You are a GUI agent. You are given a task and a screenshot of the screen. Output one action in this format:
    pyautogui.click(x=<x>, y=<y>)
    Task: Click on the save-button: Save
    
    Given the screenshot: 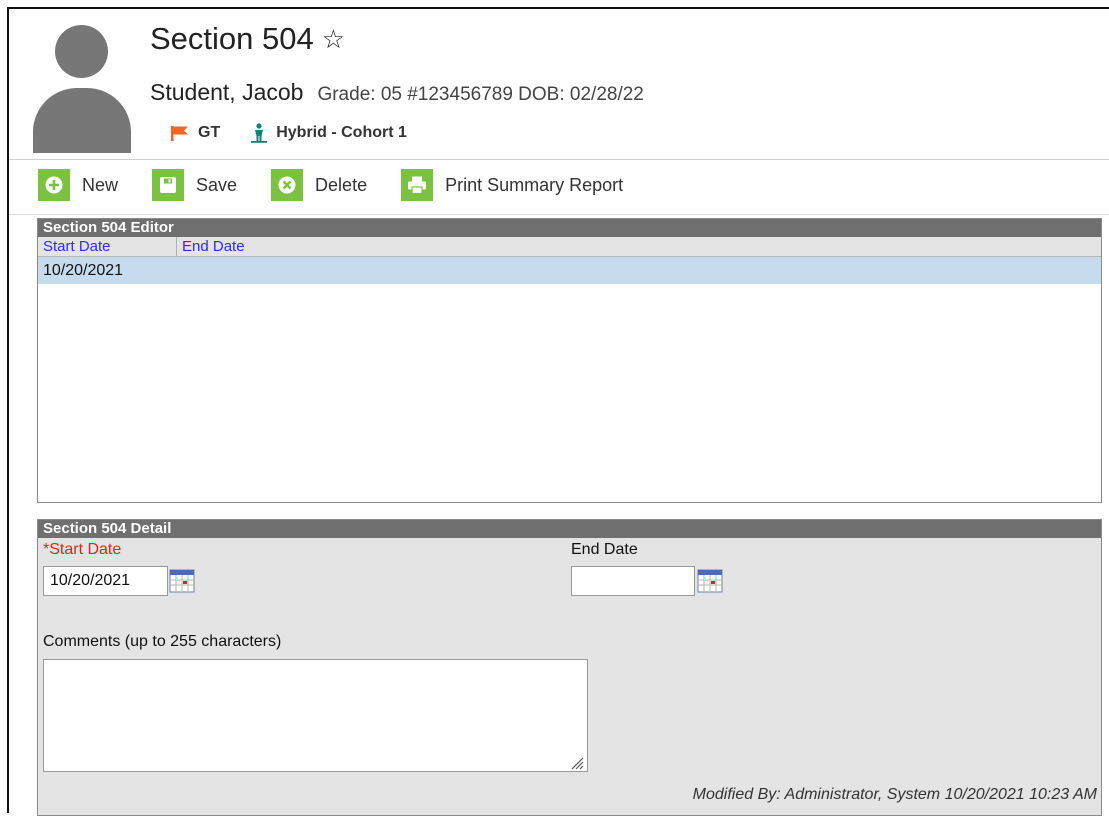 What is the action you would take?
    pyautogui.click(x=194, y=185)
    